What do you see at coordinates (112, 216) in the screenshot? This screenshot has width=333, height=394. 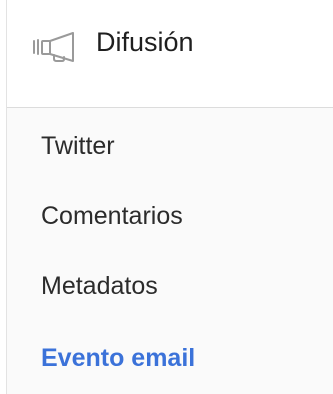 I see `menu-item-comentarios: Comentarios` at bounding box center [112, 216].